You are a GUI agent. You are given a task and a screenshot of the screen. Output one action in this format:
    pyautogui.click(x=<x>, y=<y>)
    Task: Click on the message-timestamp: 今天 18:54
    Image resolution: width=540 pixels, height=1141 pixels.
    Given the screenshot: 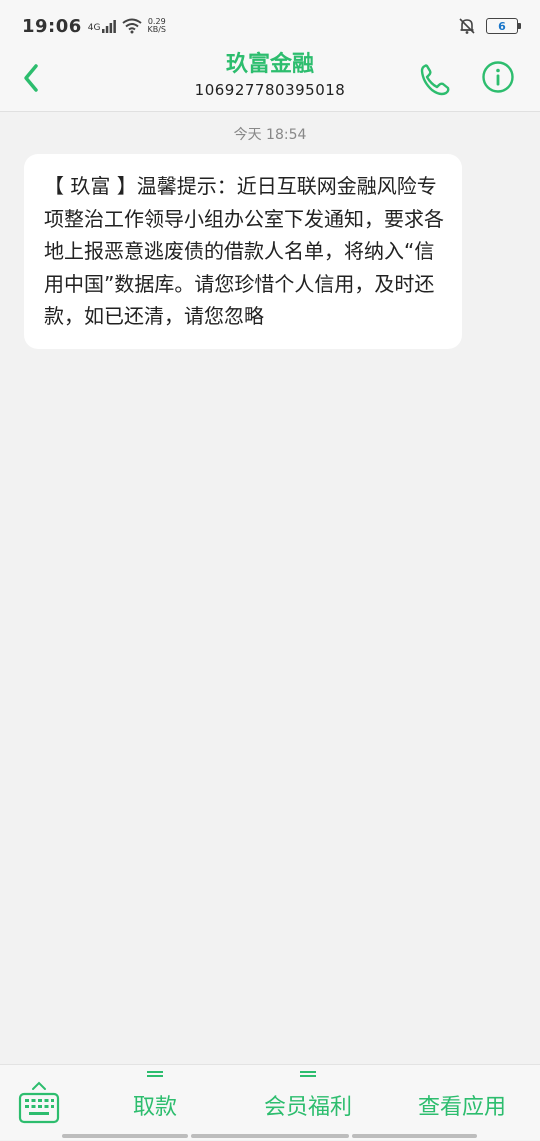 What is the action you would take?
    pyautogui.click(x=270, y=135)
    